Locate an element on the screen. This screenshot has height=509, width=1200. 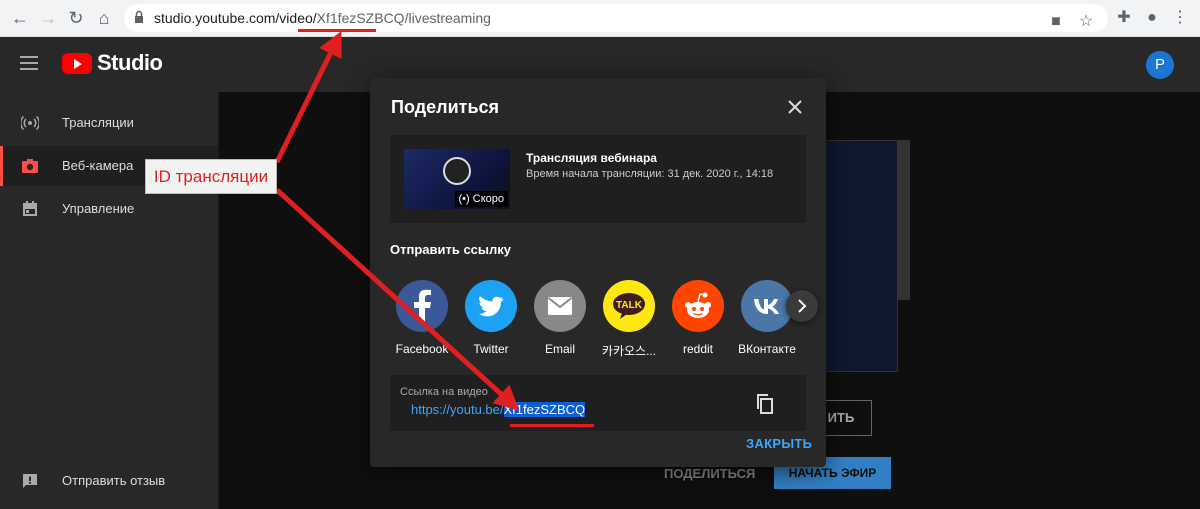
status-badge: (•) Скоро is located at coordinates (481, 199).